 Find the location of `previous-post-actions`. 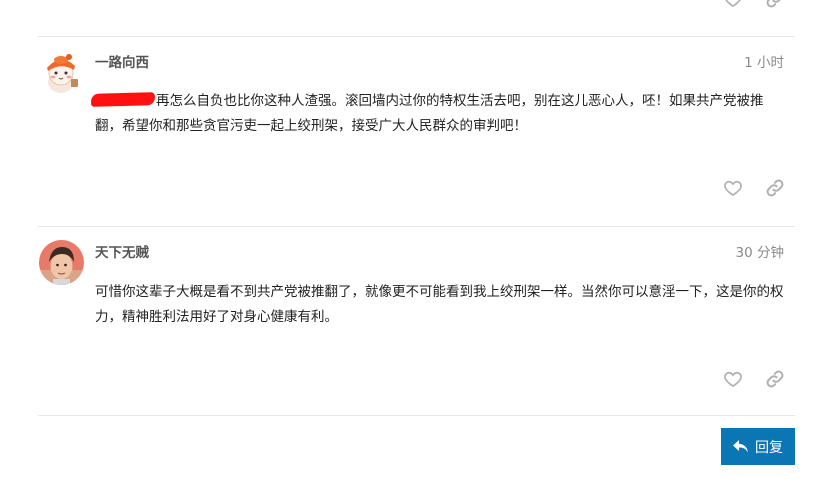

previous-post-actions is located at coordinates (412, 6).